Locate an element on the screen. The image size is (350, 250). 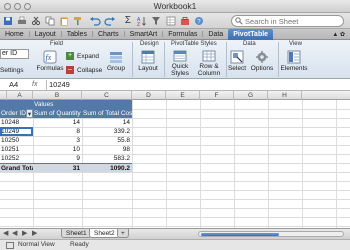
field-settings-button: Settings is located at coordinates (12, 70).